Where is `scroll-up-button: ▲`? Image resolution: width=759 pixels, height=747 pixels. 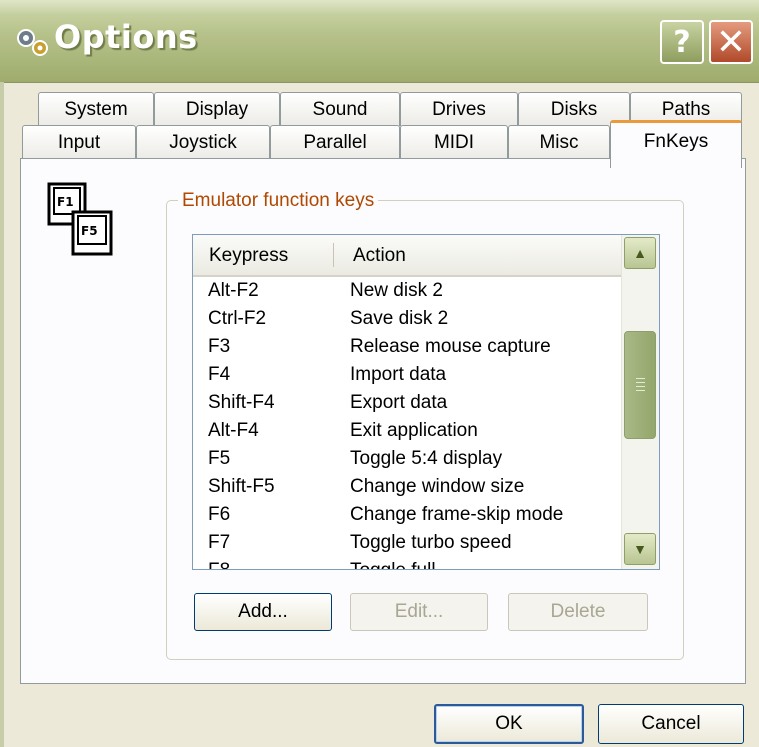
scroll-up-button: ▲ is located at coordinates (640, 253).